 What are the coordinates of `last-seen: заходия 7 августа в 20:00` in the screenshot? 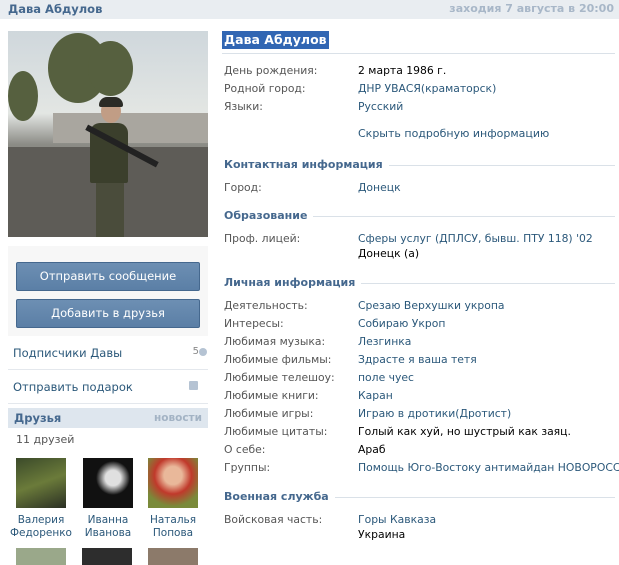 It's located at (531, 8).